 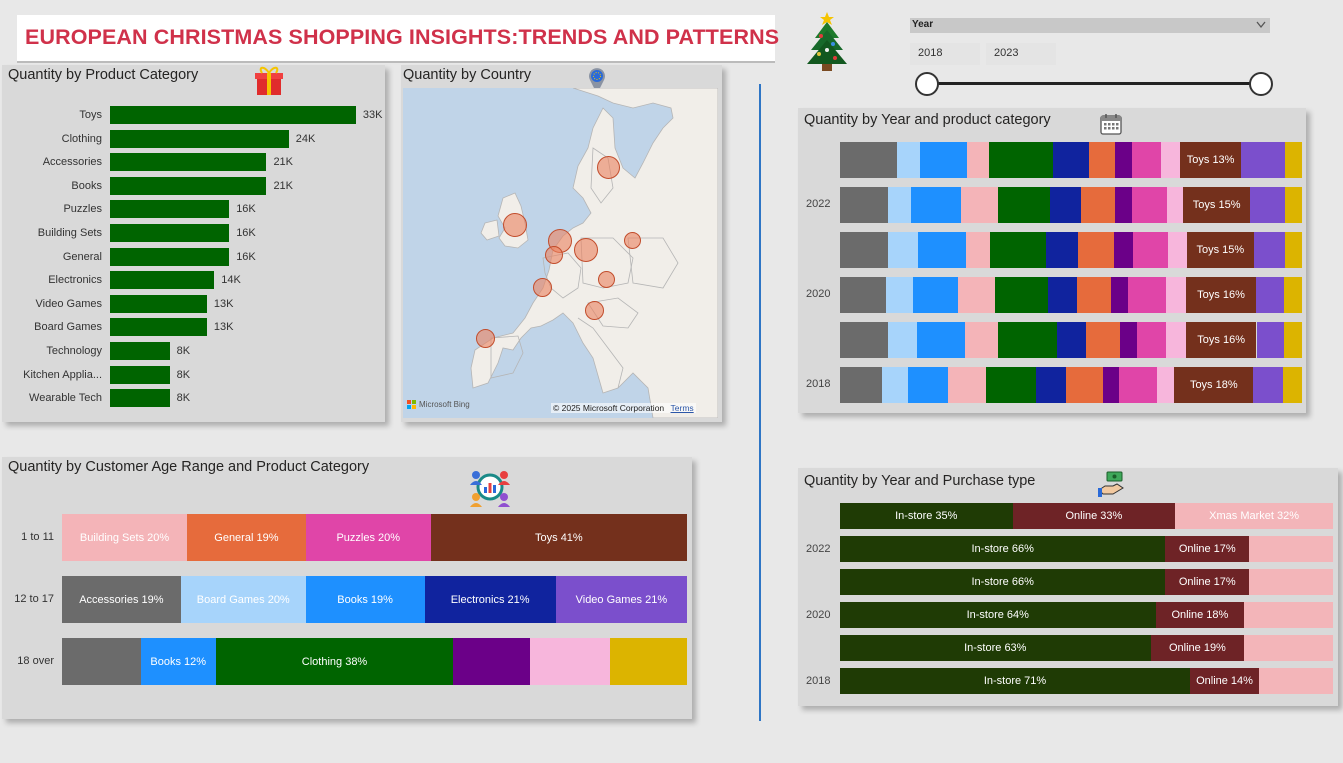 I want to click on year-end-input: 2023, so click(x=1021, y=54).